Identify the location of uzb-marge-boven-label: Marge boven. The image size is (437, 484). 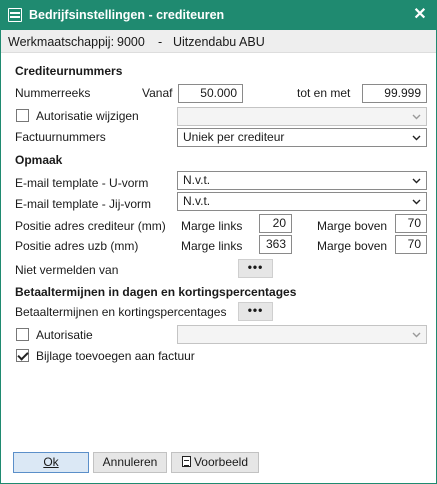
(352, 246).